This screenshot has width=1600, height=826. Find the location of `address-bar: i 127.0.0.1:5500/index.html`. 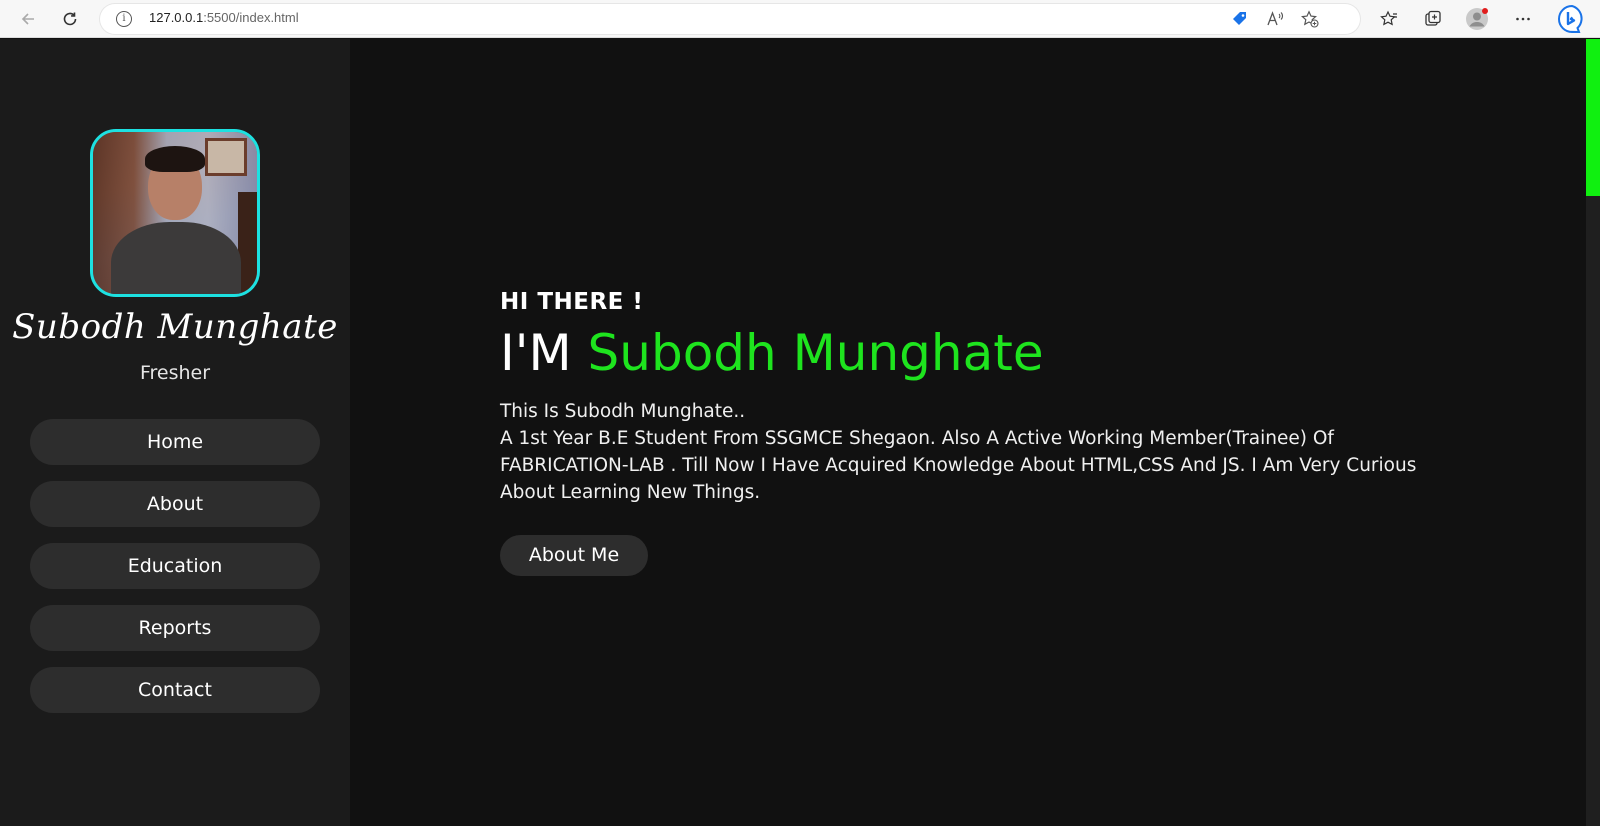

address-bar: i 127.0.0.1:5500/index.html is located at coordinates (730, 19).